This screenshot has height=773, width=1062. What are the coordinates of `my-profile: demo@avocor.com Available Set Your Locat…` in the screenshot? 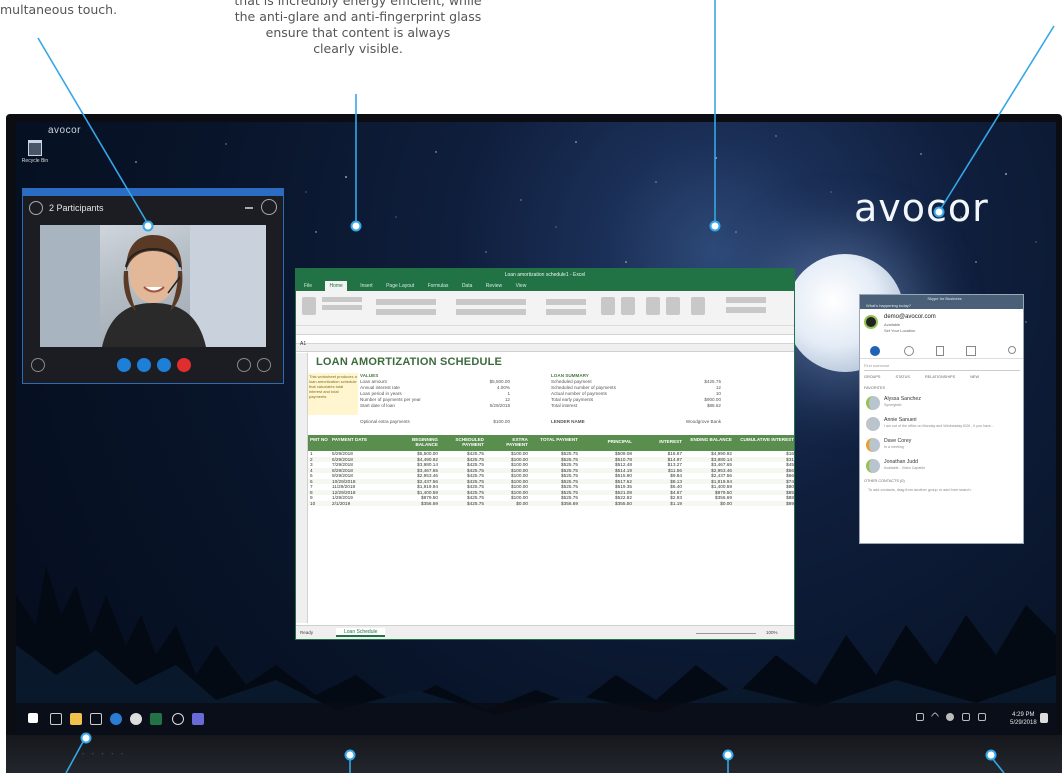 It's located at (943, 325).